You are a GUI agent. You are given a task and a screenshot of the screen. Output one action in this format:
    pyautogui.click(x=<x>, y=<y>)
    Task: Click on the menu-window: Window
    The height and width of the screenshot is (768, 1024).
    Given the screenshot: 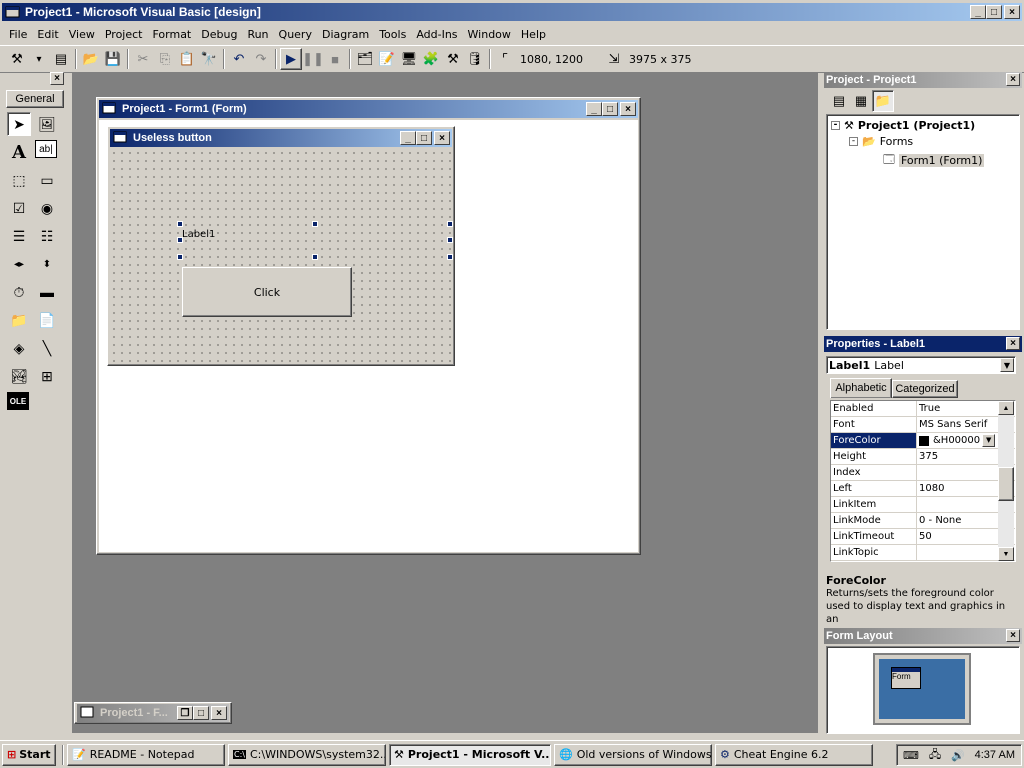 What is the action you would take?
    pyautogui.click(x=489, y=34)
    